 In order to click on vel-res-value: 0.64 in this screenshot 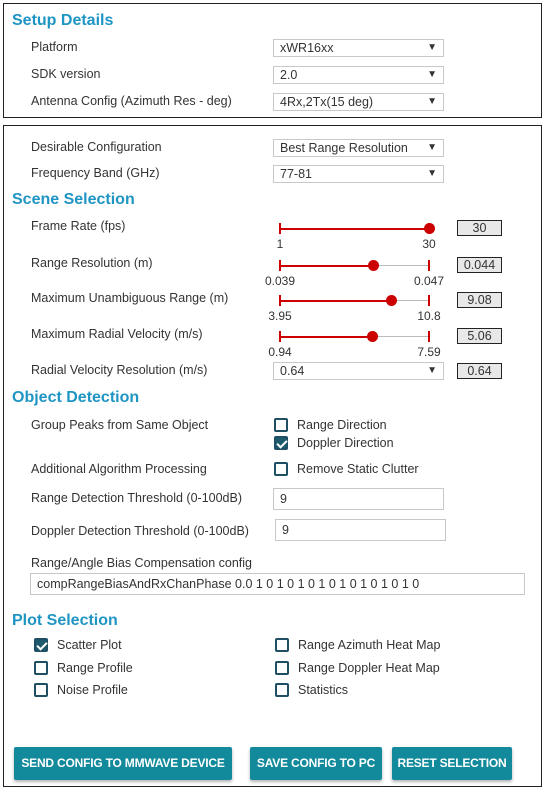, I will do `click(292, 371)`.